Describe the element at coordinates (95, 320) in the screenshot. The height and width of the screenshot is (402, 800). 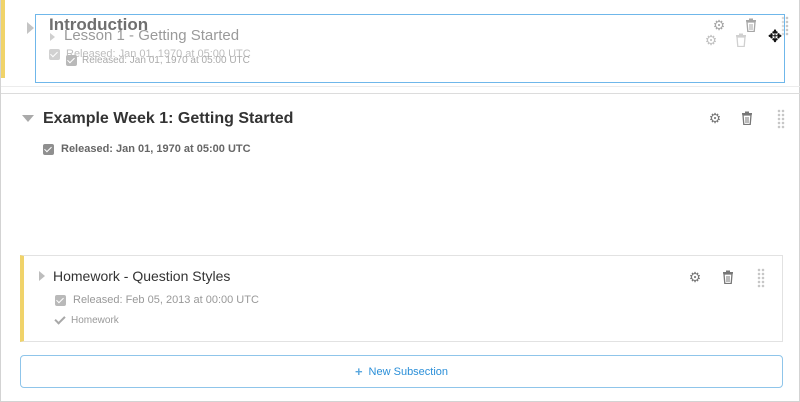
I see `grading-type-text: Homework` at that location.